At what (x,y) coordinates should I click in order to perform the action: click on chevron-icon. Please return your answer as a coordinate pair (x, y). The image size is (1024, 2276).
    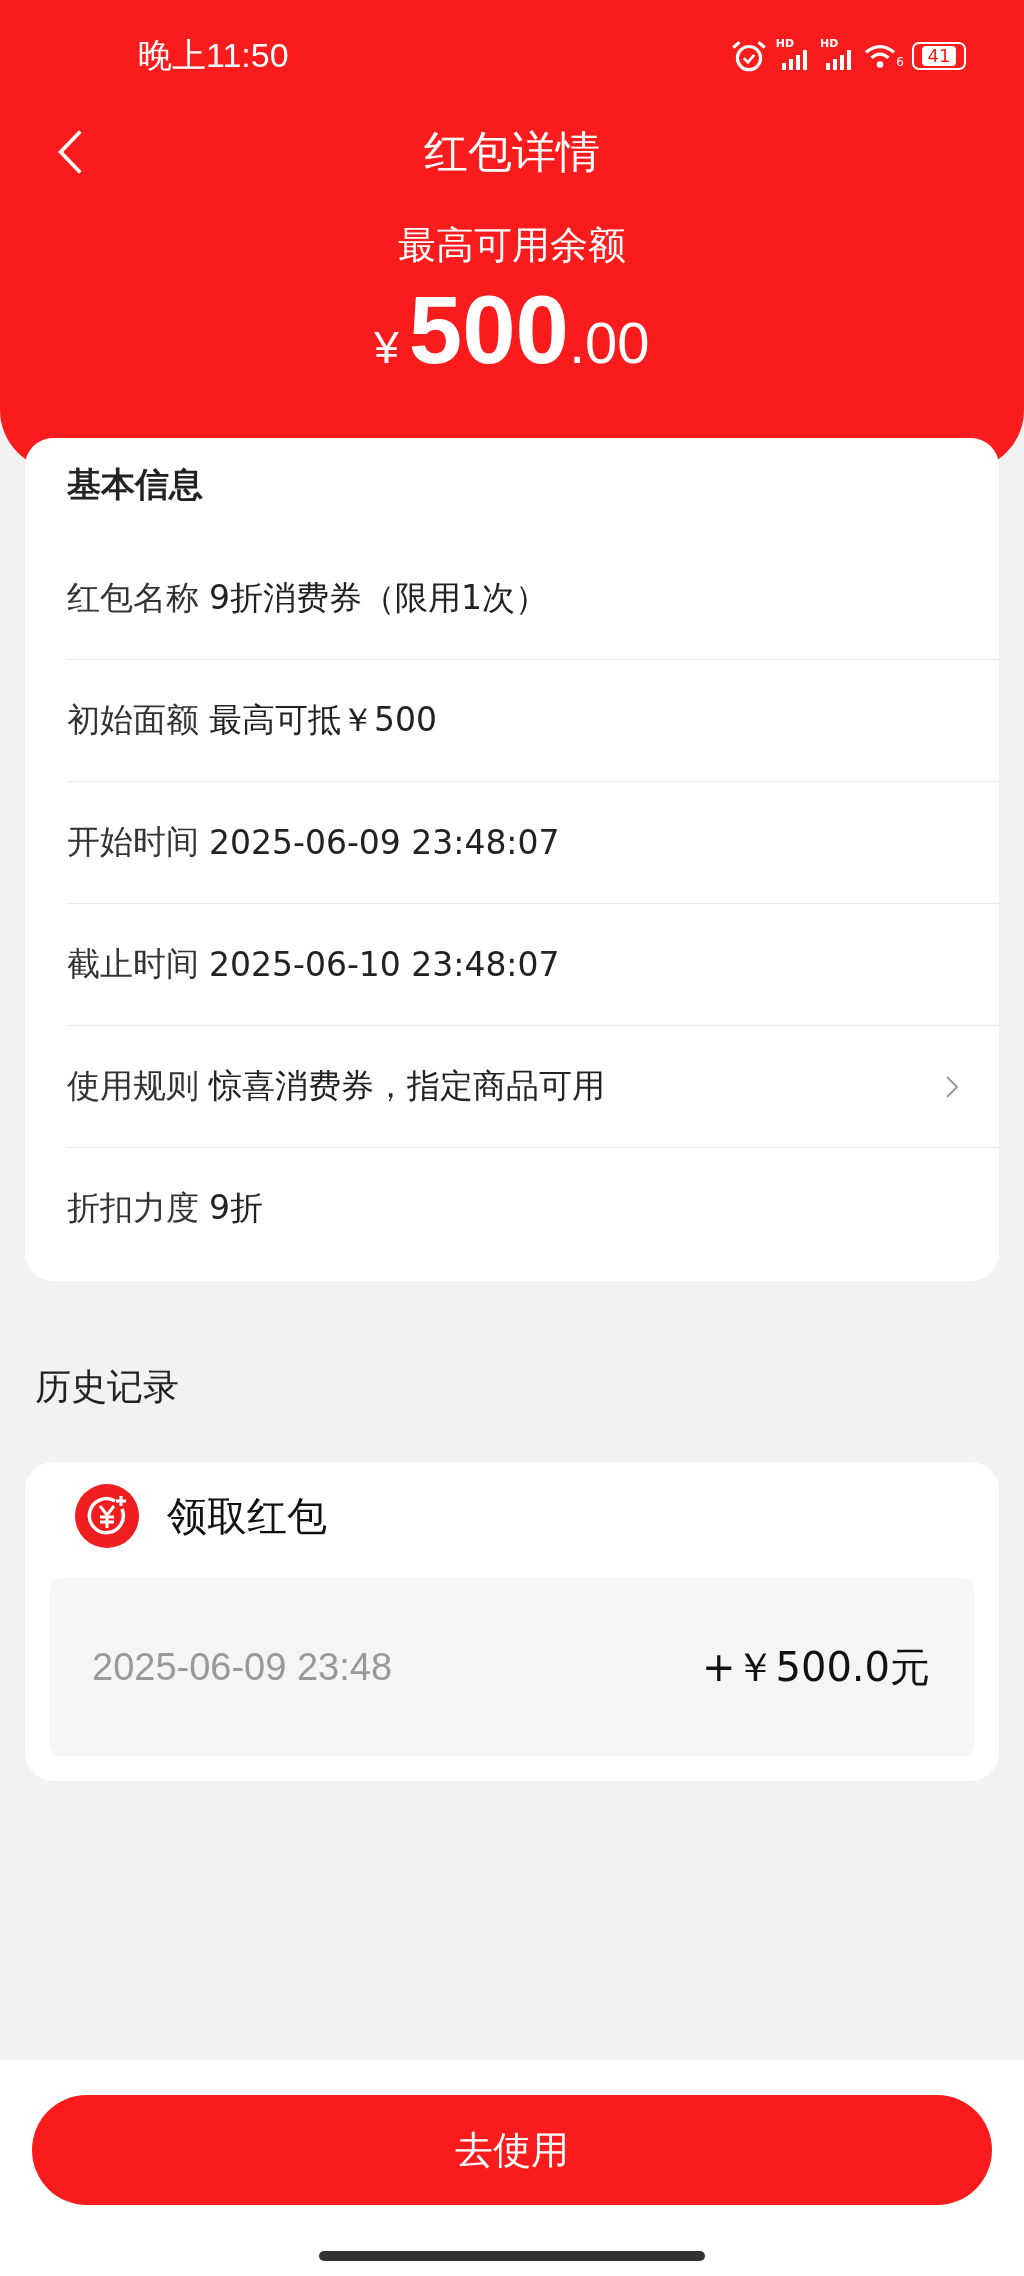
    Looking at the image, I should click on (952, 1086).